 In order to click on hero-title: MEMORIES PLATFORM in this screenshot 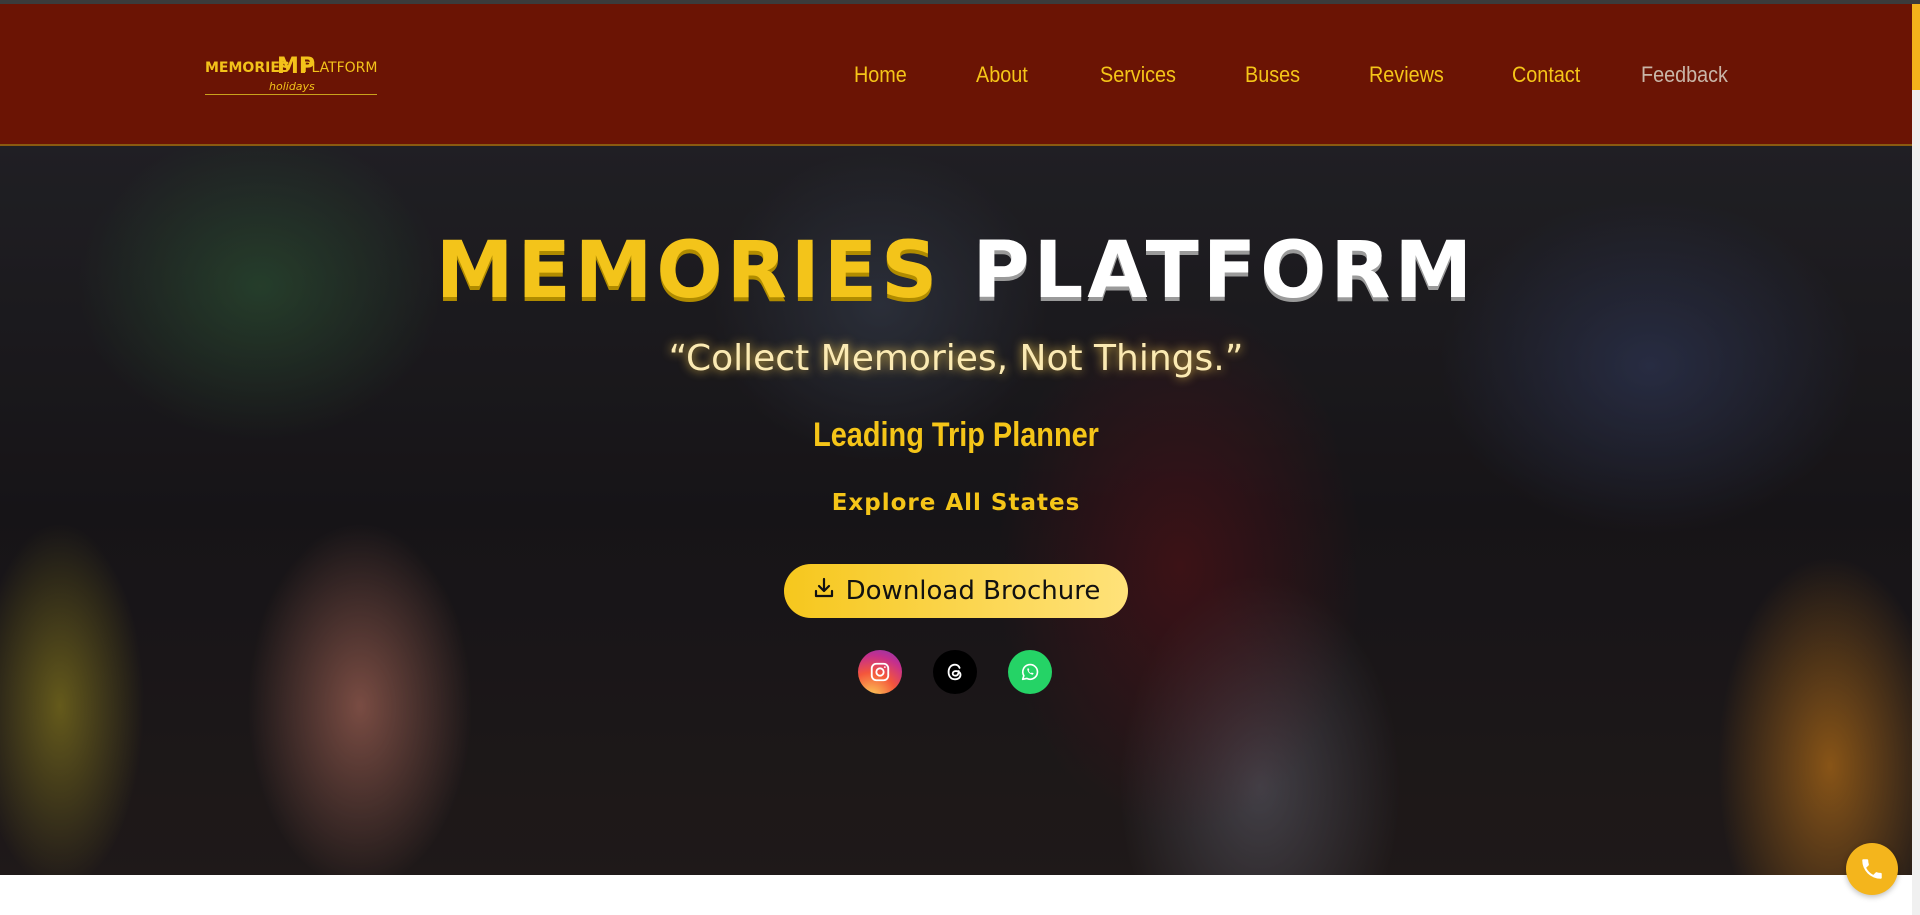, I will do `click(956, 271)`.